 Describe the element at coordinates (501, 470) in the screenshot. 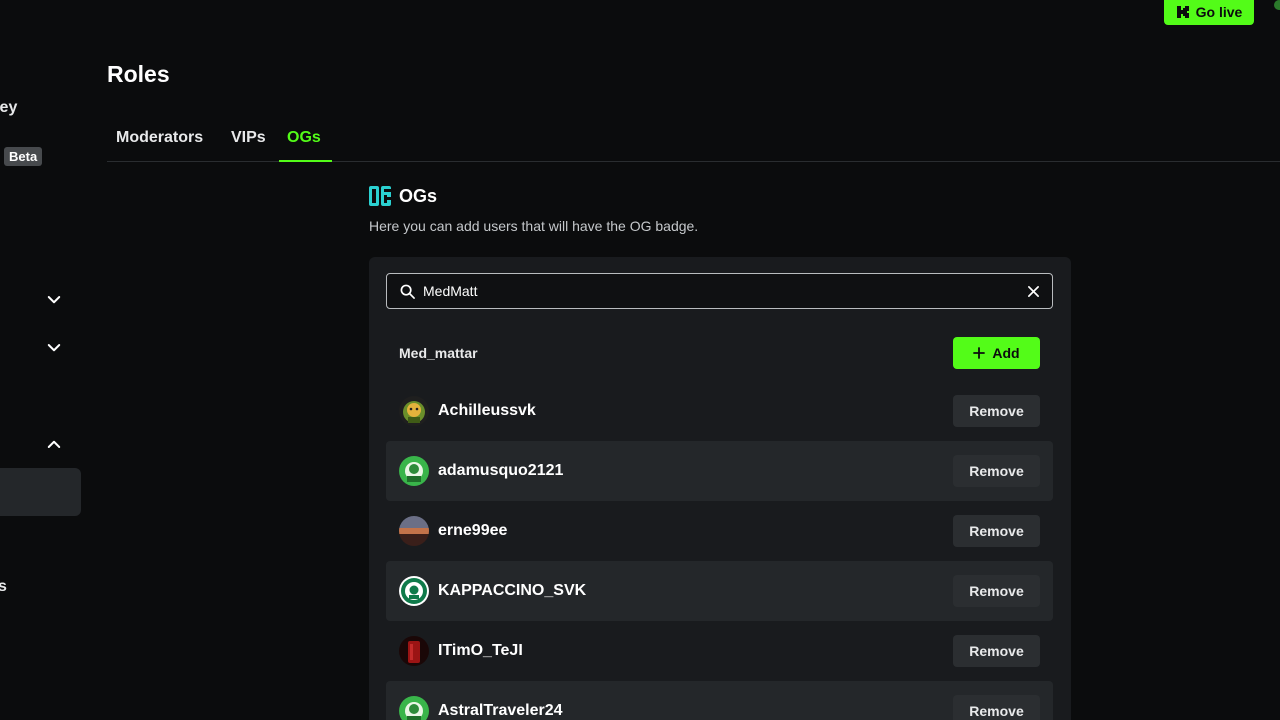

I see `username: adamusquo2121` at that location.